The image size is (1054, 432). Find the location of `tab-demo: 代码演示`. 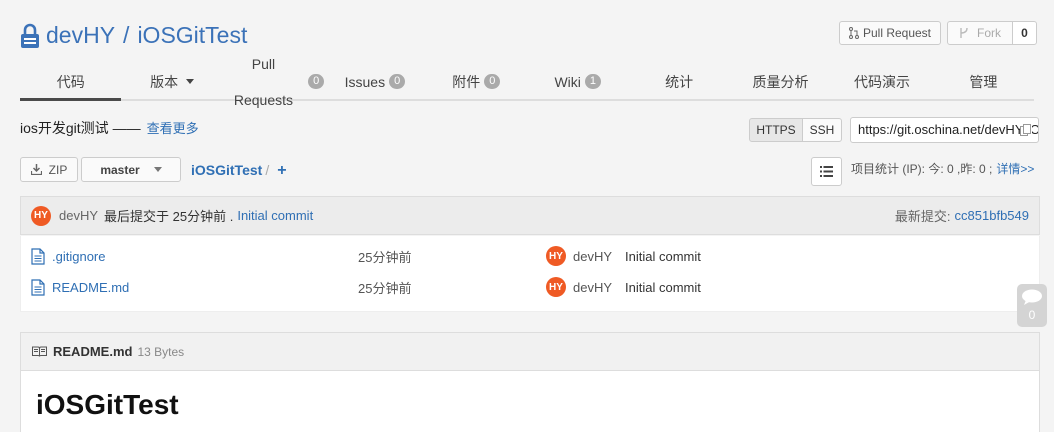

tab-demo: 代码演示 is located at coordinates (881, 81).